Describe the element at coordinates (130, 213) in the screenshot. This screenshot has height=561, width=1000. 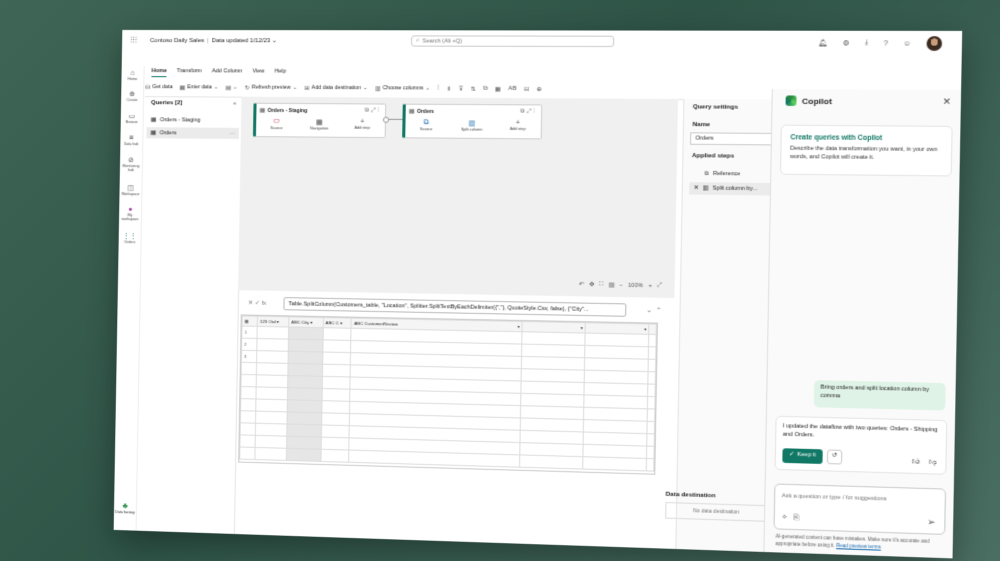
I see `sidebar-item-my-workspace: ● My workspace` at that location.